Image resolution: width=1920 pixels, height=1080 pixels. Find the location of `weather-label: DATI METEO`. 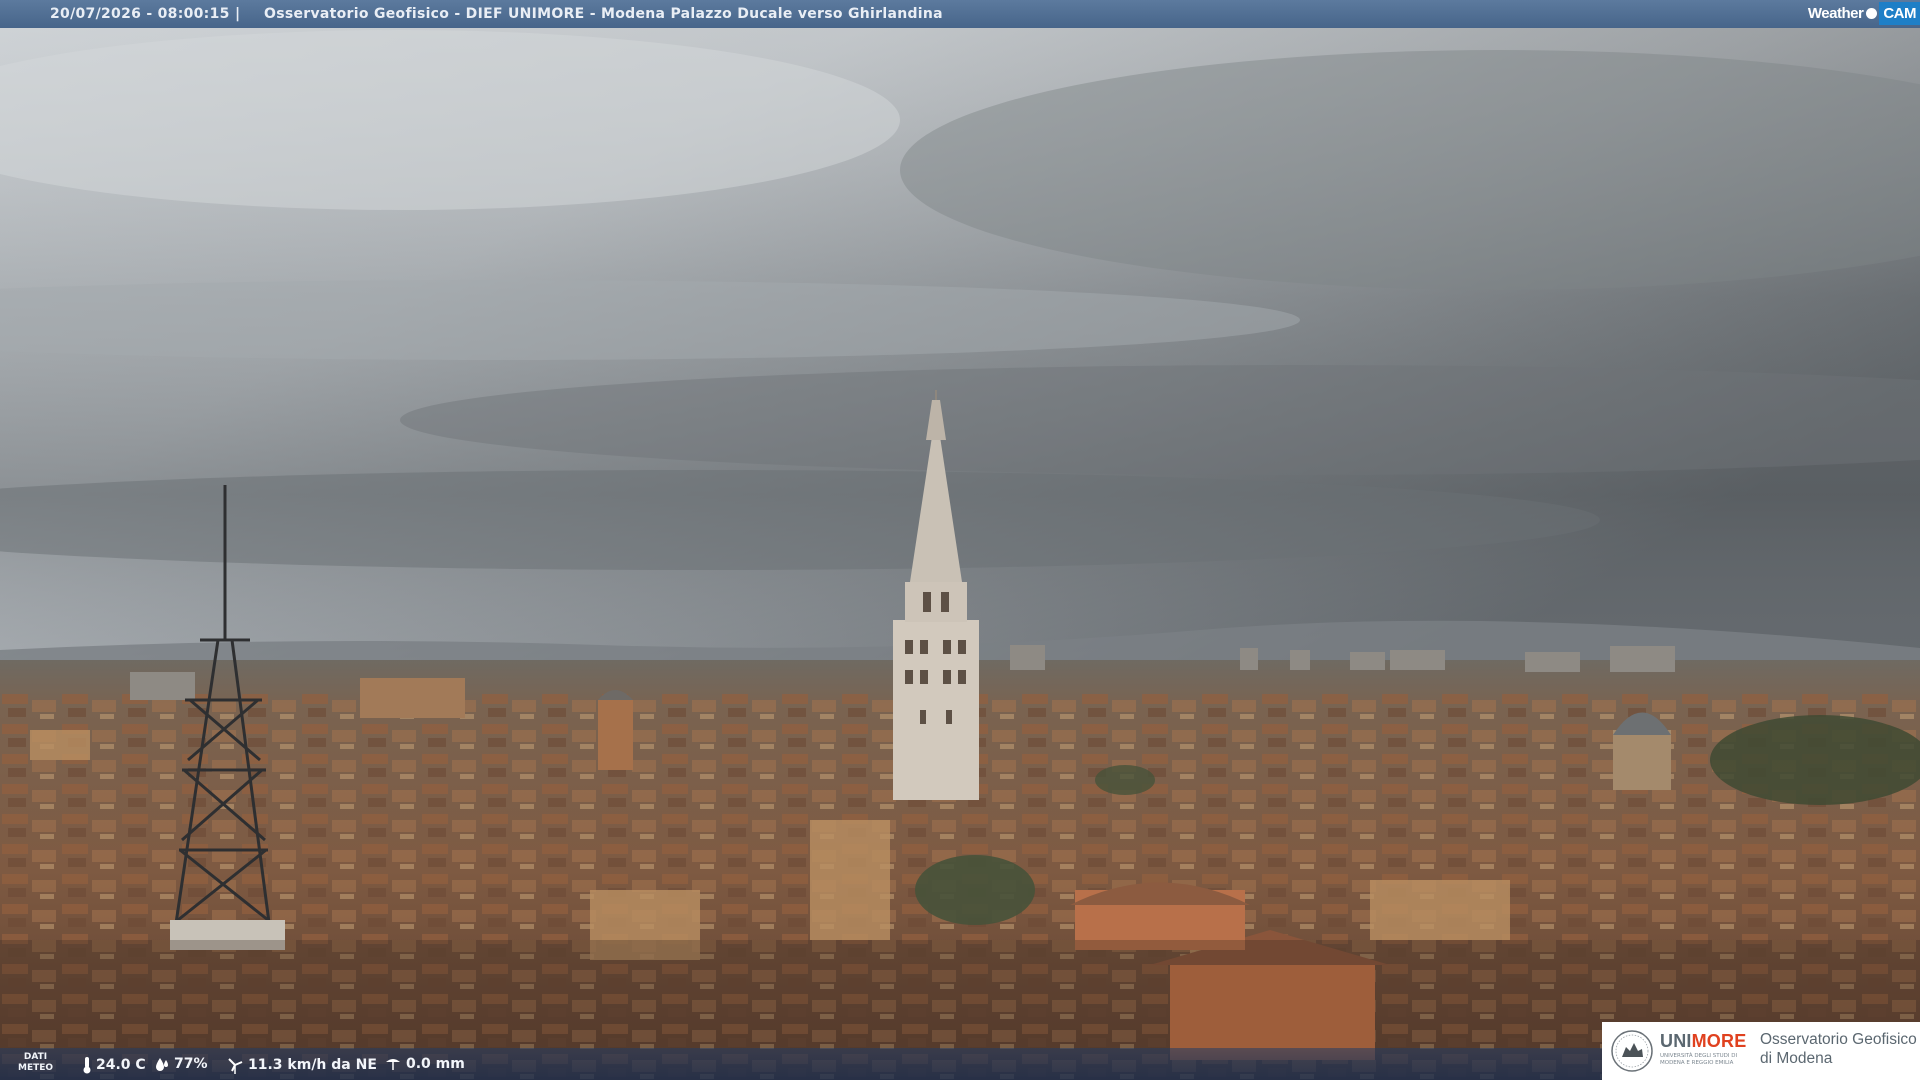

weather-label: DATI METEO is located at coordinates (35, 1063).